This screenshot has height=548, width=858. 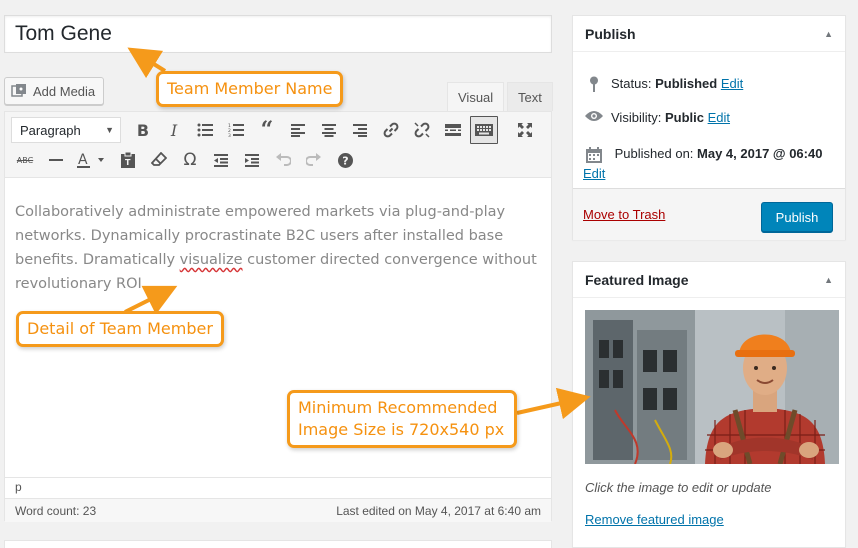 I want to click on callout-image-size-line1: Minimum Recommended, so click(x=398, y=407).